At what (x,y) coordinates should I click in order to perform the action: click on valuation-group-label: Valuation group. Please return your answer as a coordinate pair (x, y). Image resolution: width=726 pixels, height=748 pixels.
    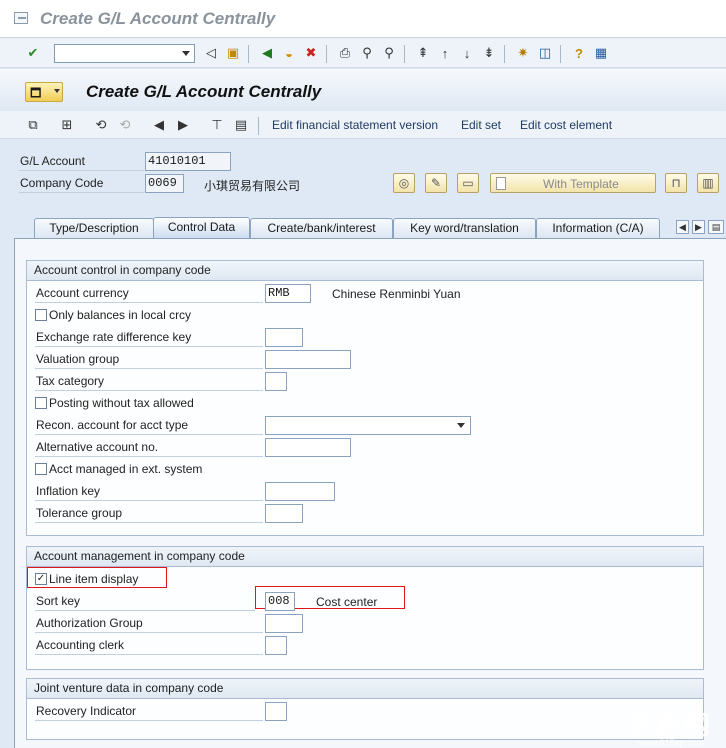
    Looking at the image, I should click on (149, 359).